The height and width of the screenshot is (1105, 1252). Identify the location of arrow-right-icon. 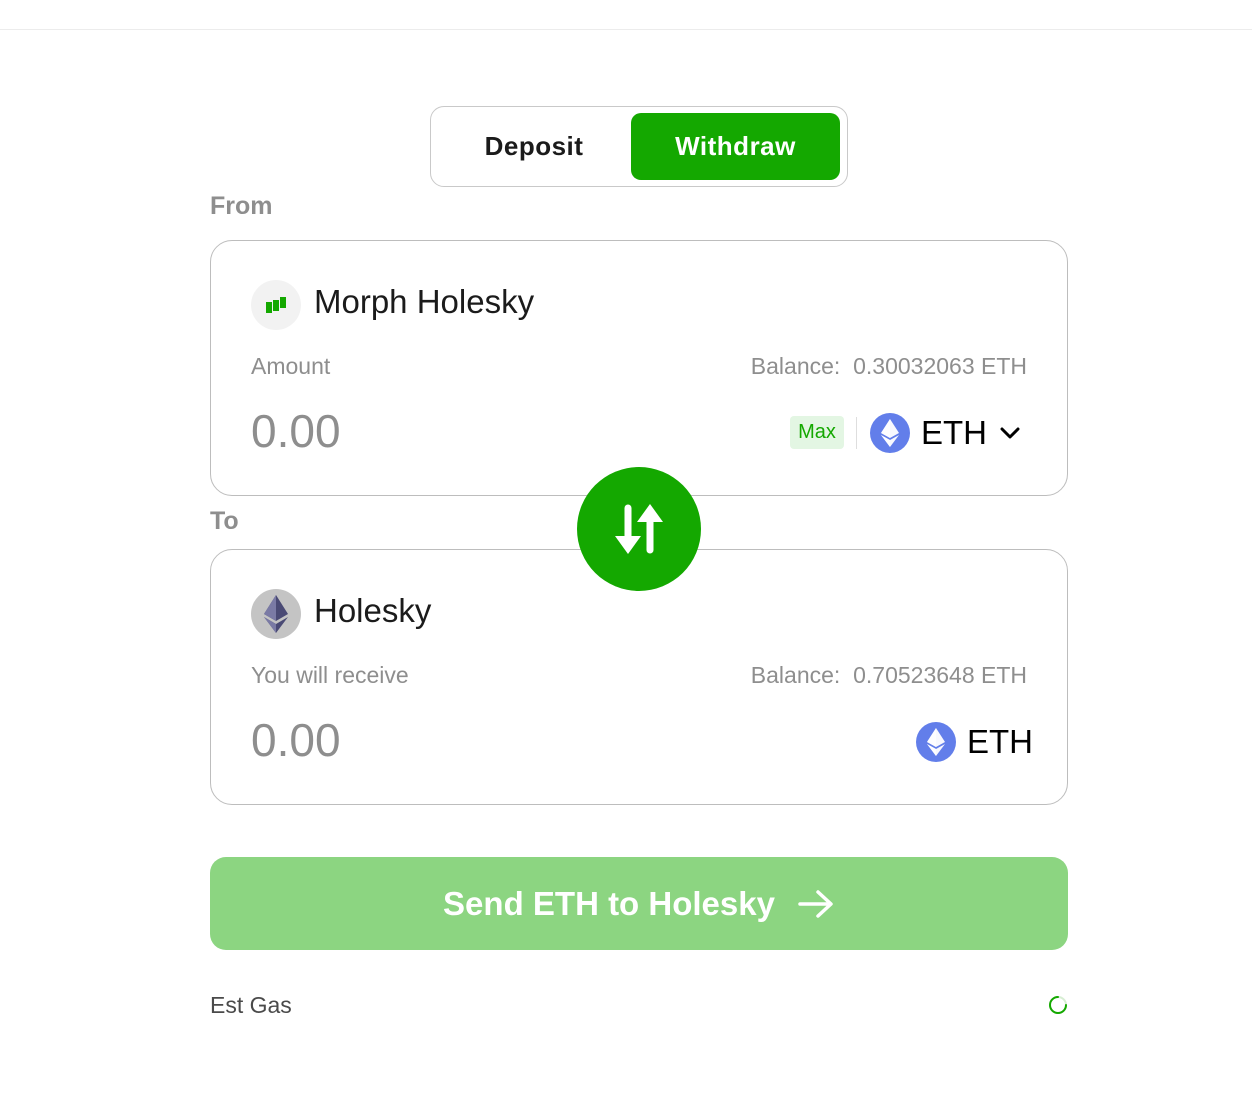
(816, 904).